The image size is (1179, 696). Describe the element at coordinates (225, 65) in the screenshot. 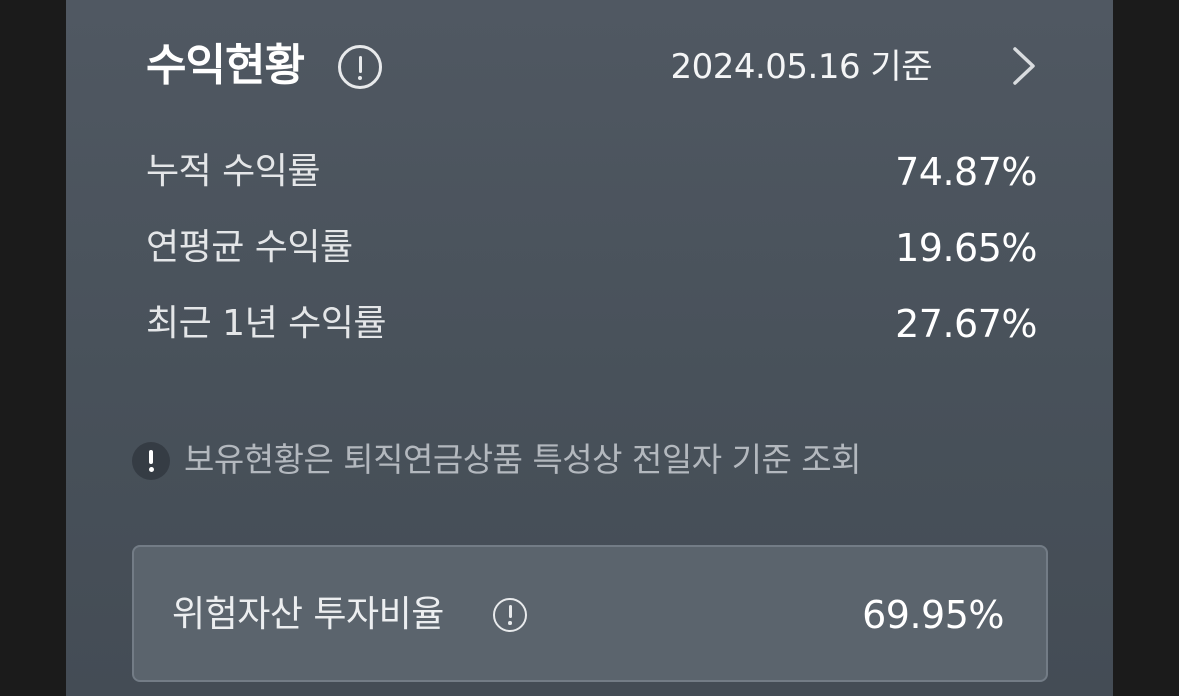

I see `page-title: 수익현황` at that location.